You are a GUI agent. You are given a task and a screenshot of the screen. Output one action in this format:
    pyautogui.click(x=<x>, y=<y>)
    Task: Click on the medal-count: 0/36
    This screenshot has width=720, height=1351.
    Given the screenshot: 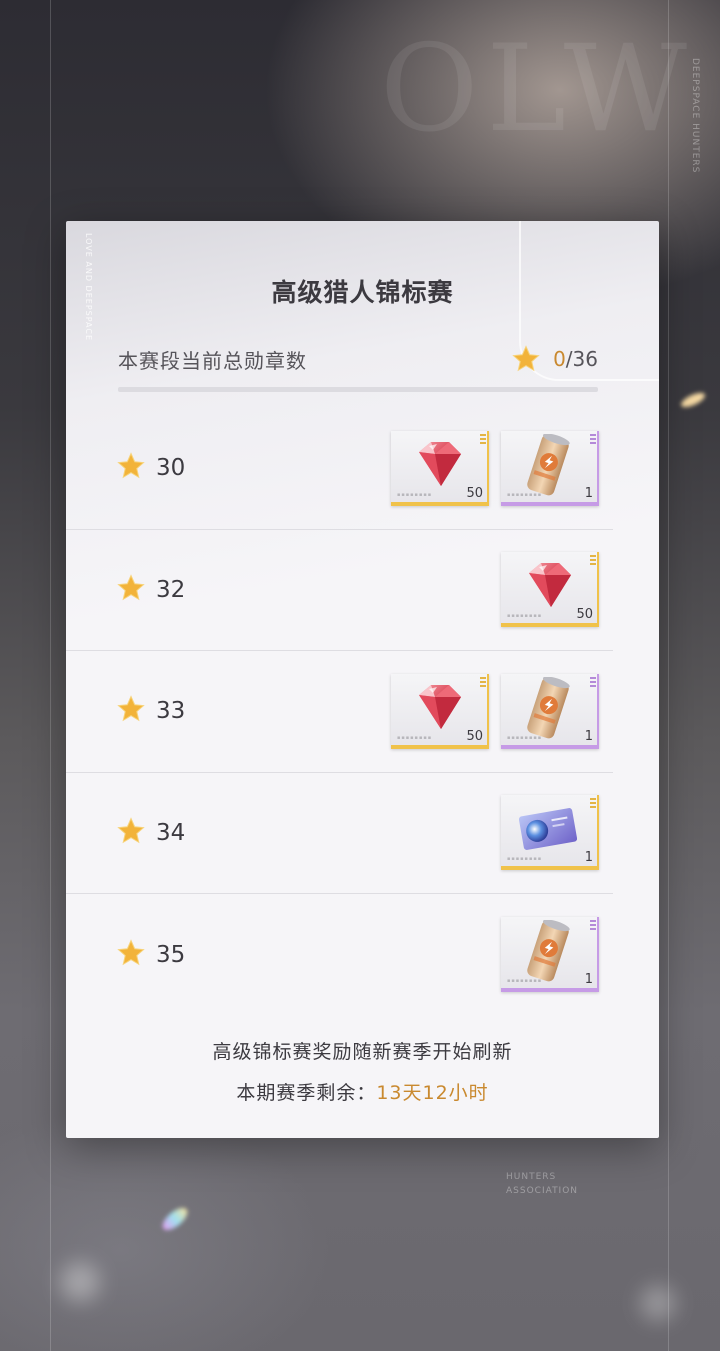 What is the action you would take?
    pyautogui.click(x=575, y=359)
    